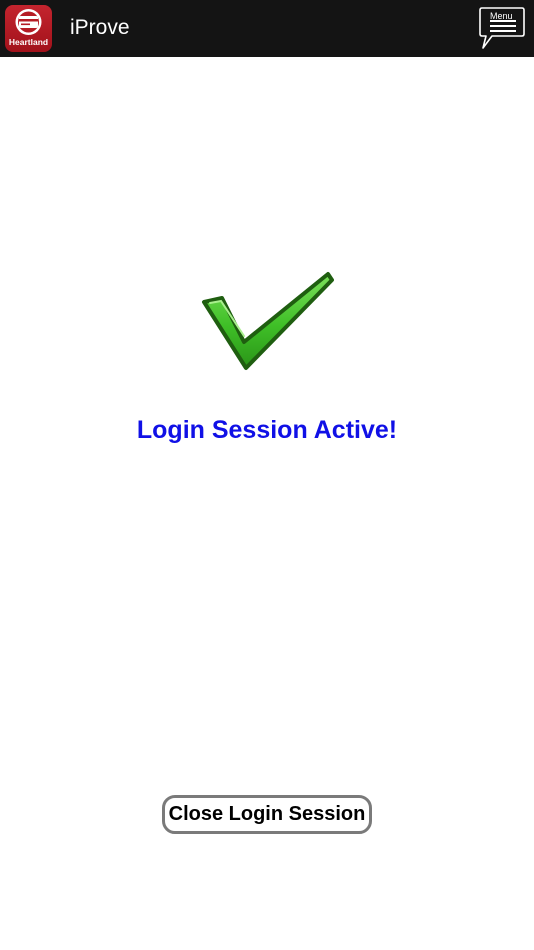  I want to click on top-bar: Heartland iProve Menu, so click(267, 28).